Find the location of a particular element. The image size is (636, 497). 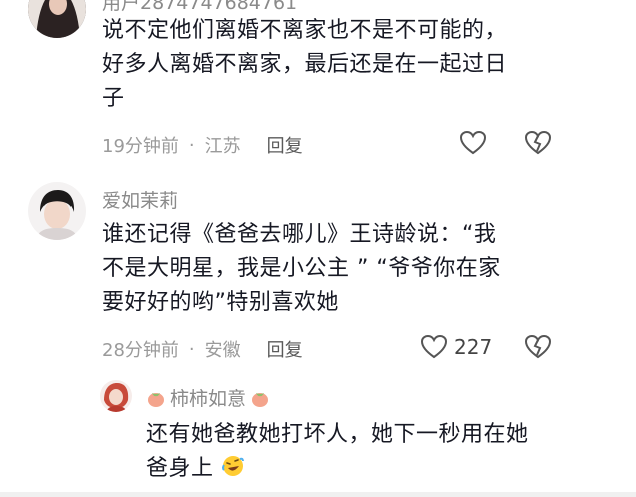

comment-line: 爸身上 is located at coordinates (180, 468).